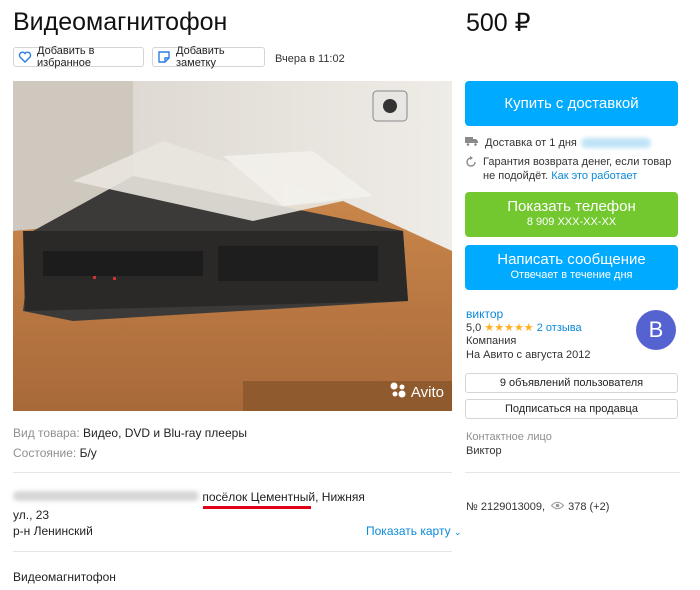 The height and width of the screenshot is (590, 700). I want to click on show-map-link: Показать карту ⌄, so click(413, 531).